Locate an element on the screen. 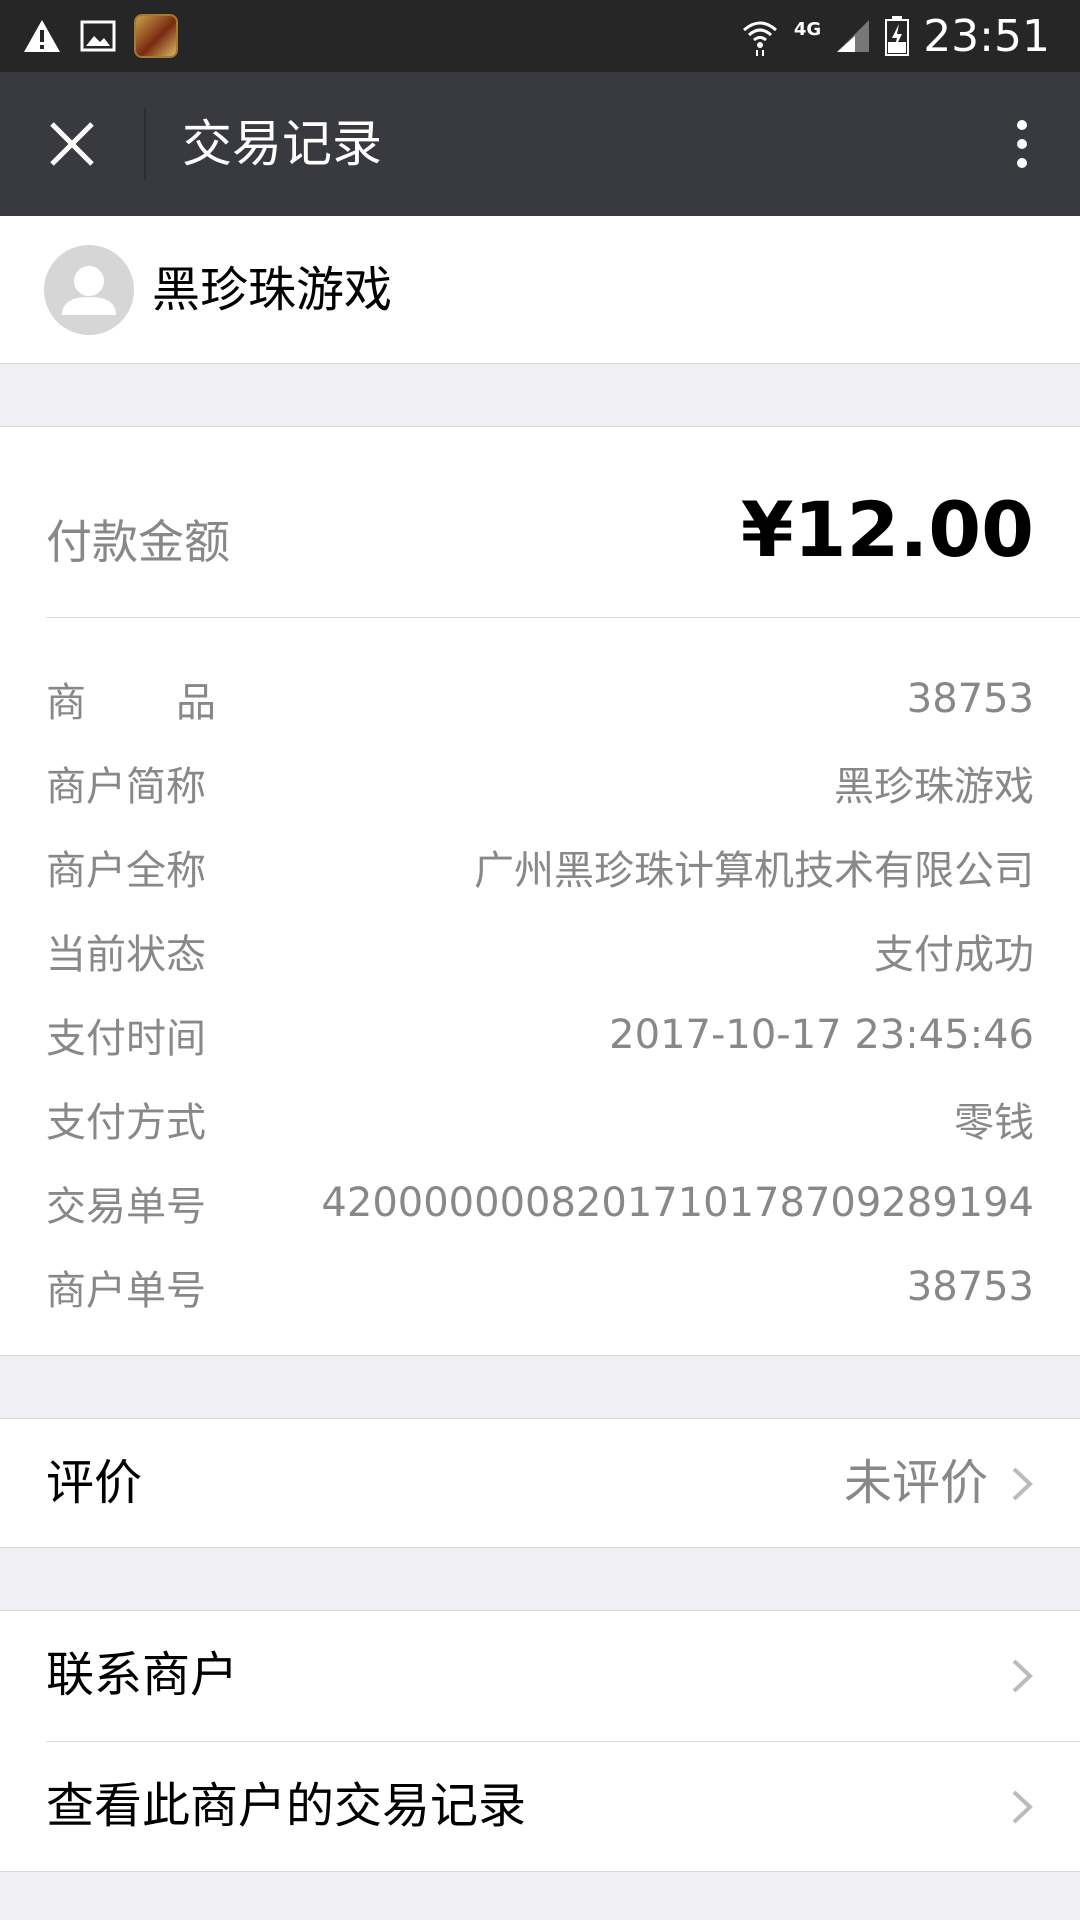  detail-row-transaction-id: 交易单号 4200000008201710178709289194 is located at coordinates (540, 1203).